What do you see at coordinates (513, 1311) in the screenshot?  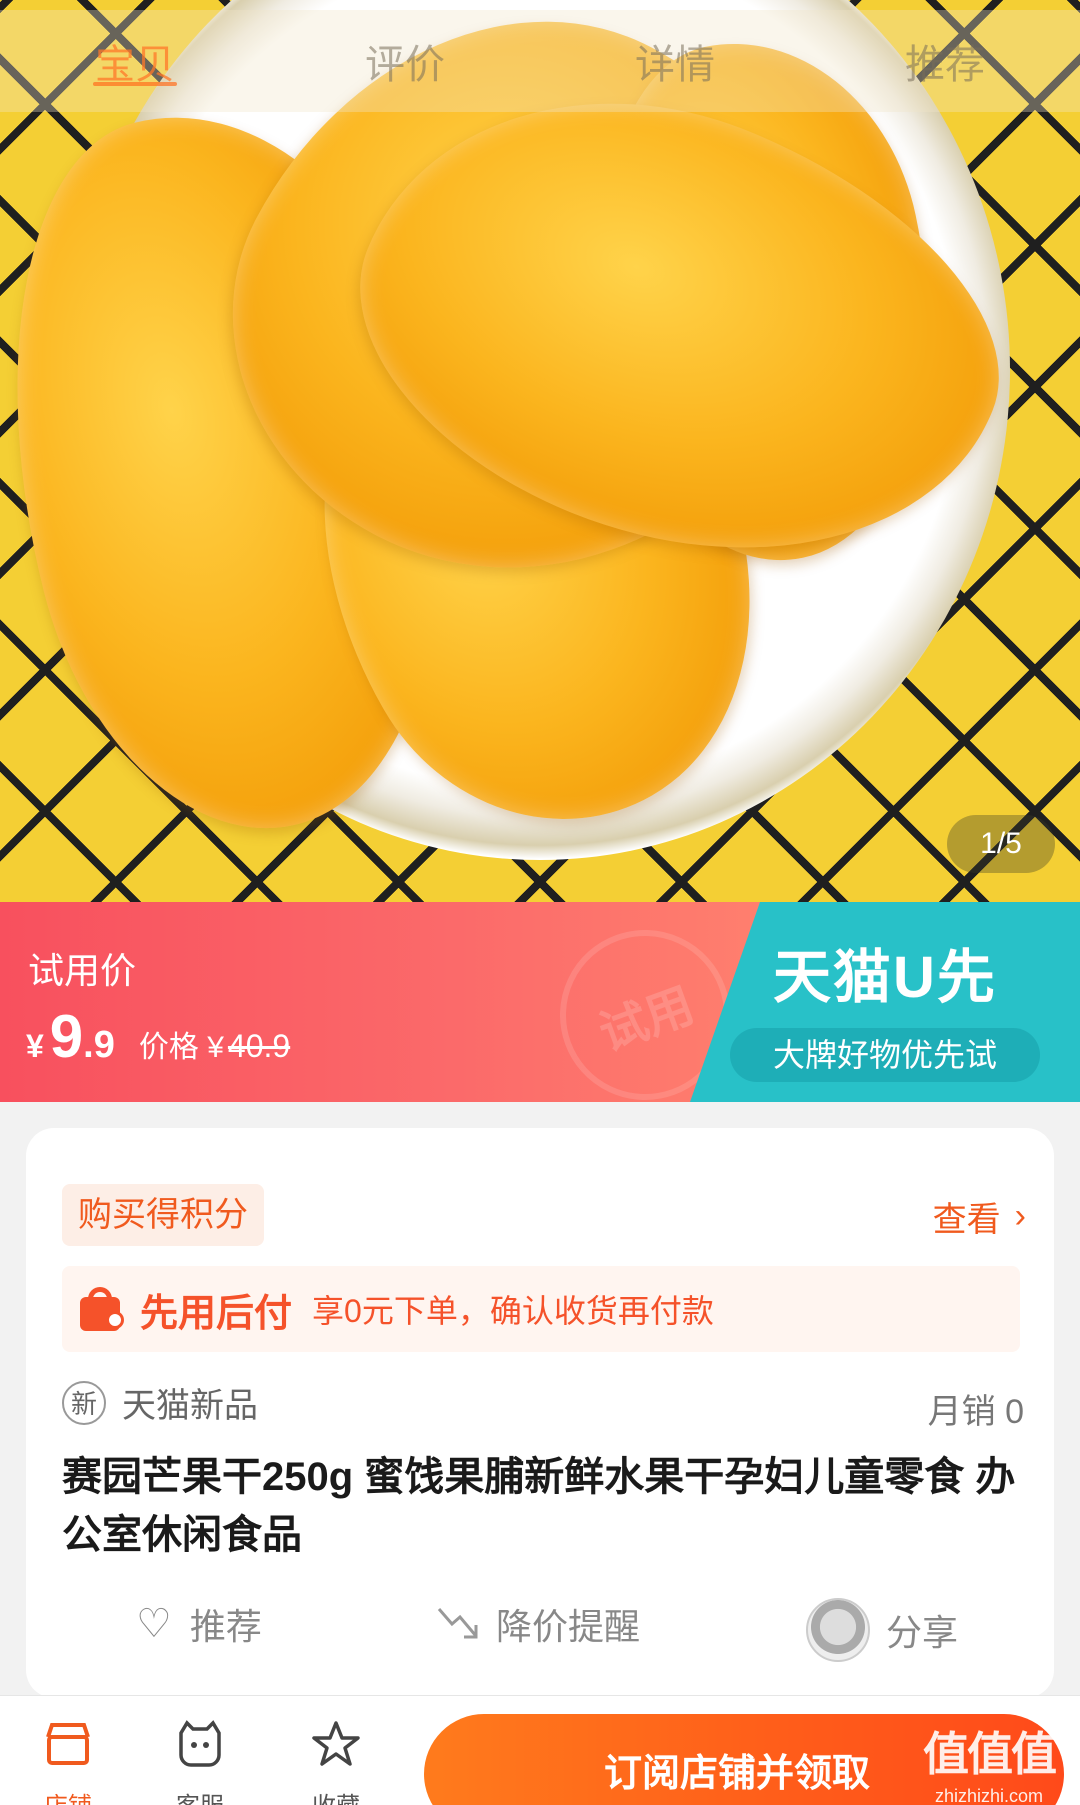 I see `pay-later-description: 享0元下单，确认收货再付款` at bounding box center [513, 1311].